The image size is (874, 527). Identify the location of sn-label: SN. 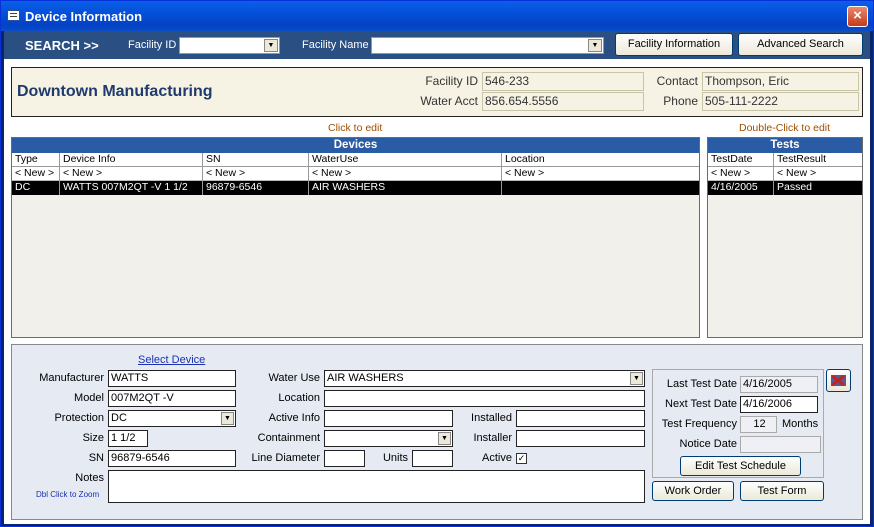
(96, 458).